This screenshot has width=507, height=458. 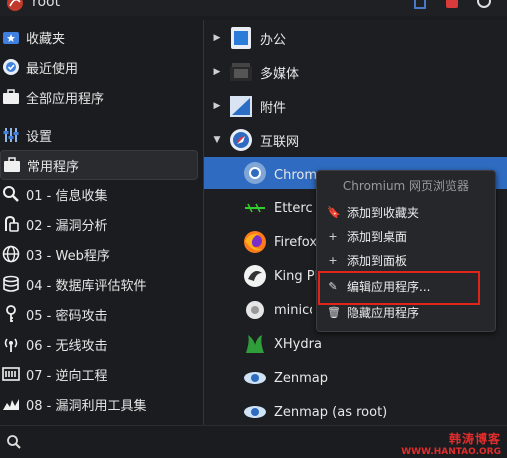 I want to click on sidebar-item-vuln-analysis: 02 - 漏洞分析, so click(x=98, y=224).